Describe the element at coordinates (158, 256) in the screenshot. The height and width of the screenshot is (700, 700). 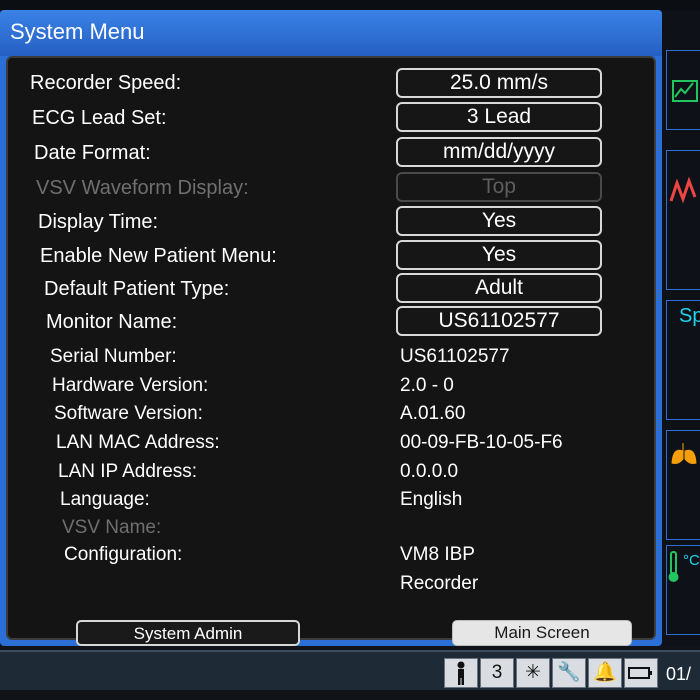
I see `enable-new-patient-menu-label: Enable New Patient Menu:` at that location.